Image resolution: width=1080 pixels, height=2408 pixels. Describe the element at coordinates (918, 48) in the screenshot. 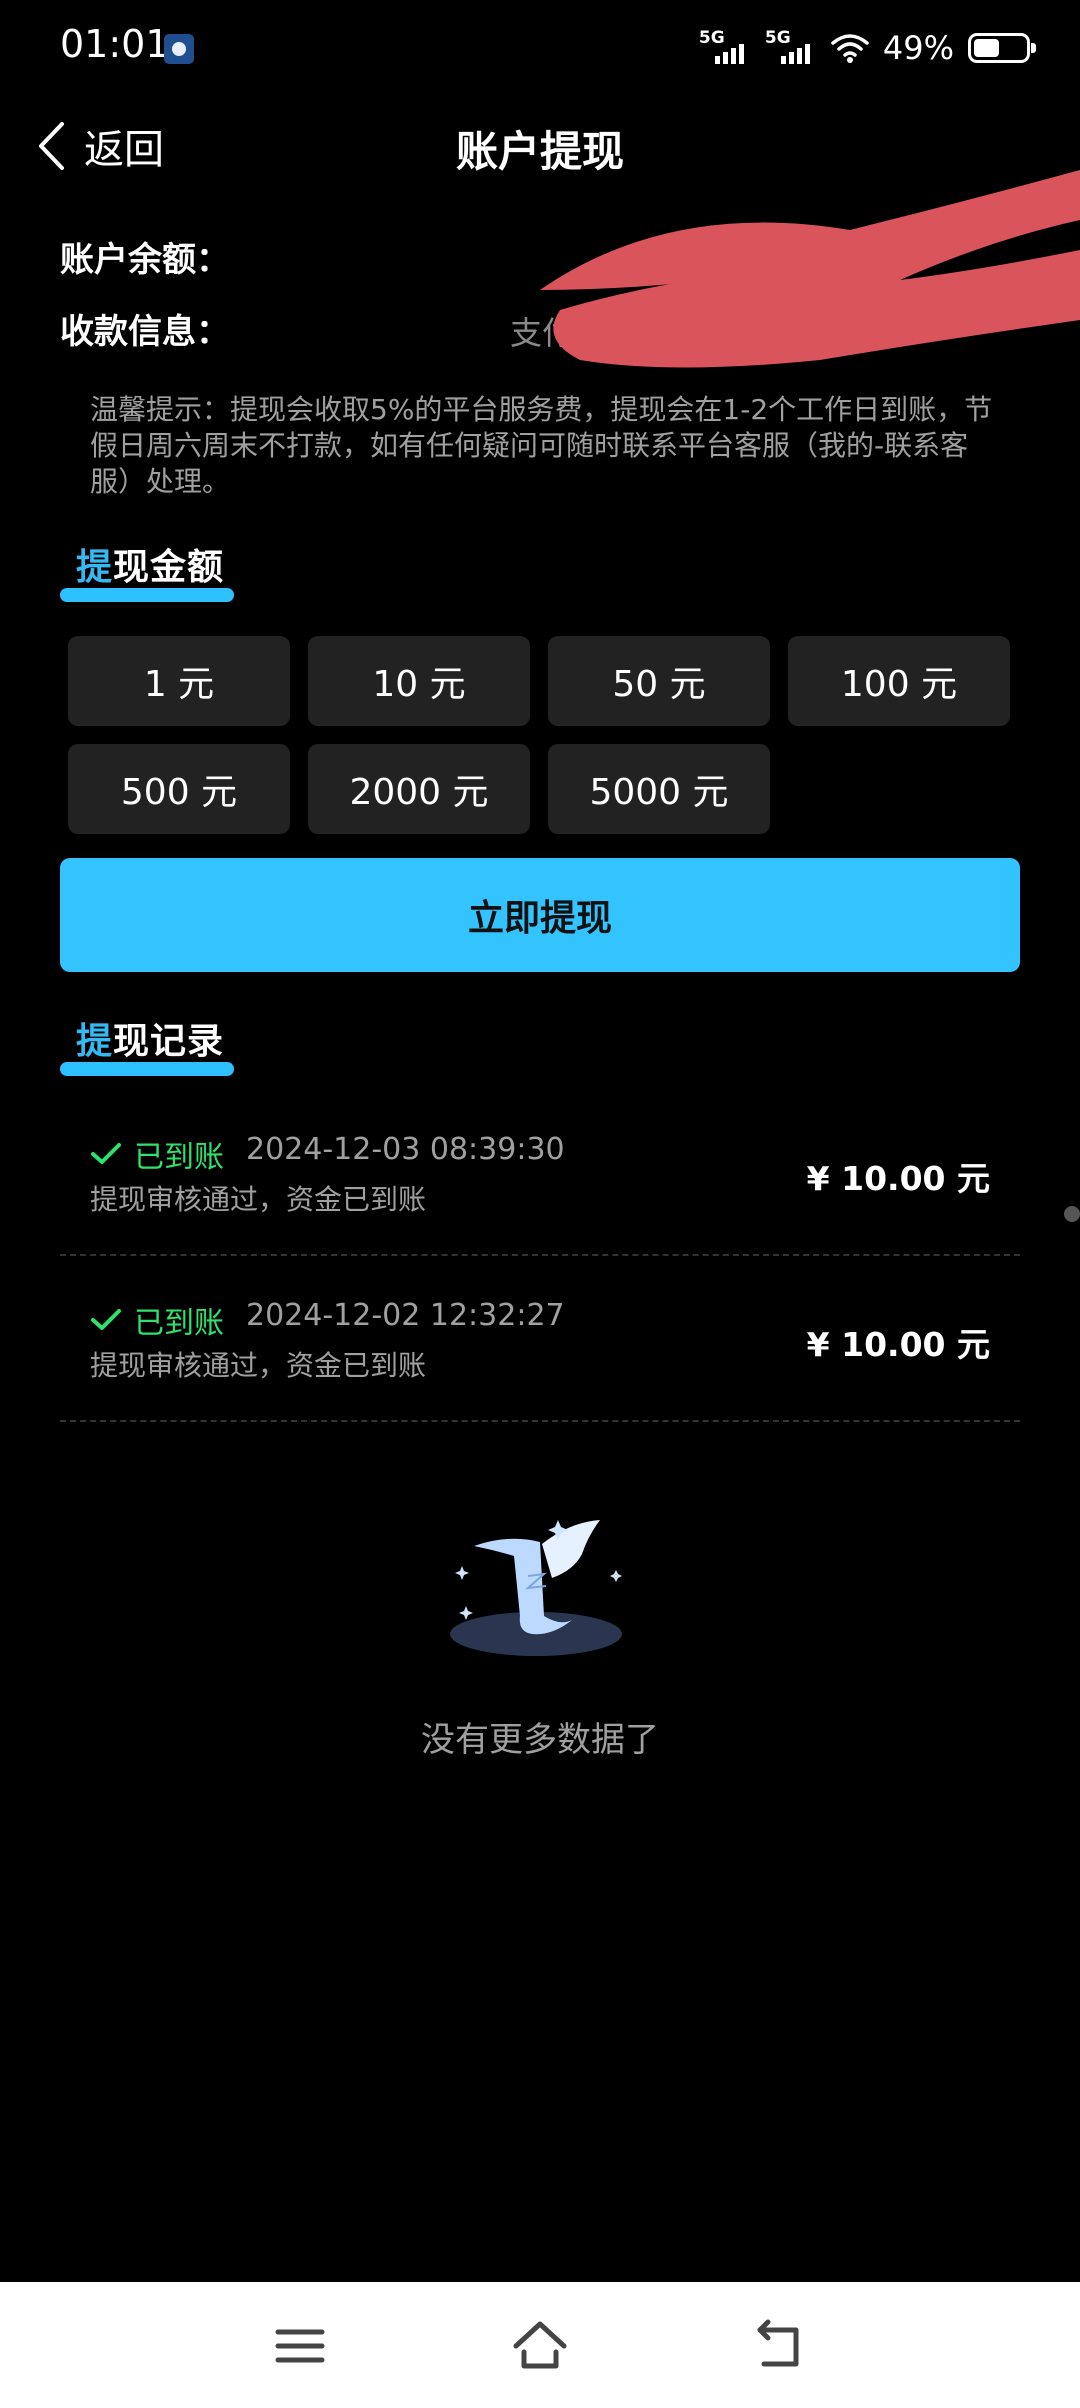

I see `battery-percent: 49%` at that location.